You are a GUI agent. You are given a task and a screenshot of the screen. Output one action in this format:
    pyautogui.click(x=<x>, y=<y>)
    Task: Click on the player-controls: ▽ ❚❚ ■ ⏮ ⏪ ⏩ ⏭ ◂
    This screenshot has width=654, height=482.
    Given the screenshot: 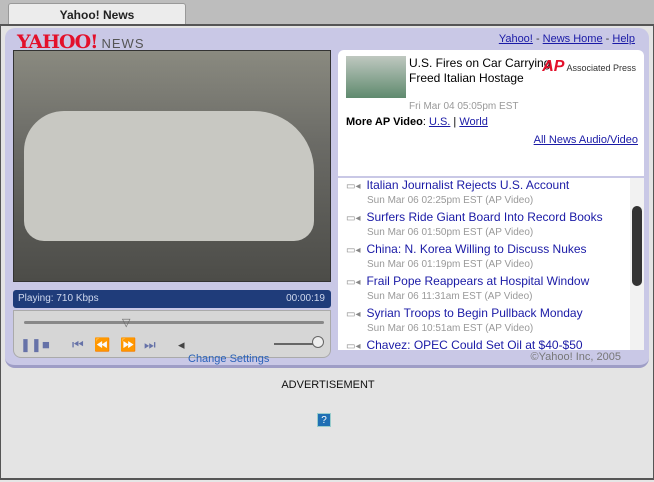 What is the action you would take?
    pyautogui.click(x=172, y=334)
    